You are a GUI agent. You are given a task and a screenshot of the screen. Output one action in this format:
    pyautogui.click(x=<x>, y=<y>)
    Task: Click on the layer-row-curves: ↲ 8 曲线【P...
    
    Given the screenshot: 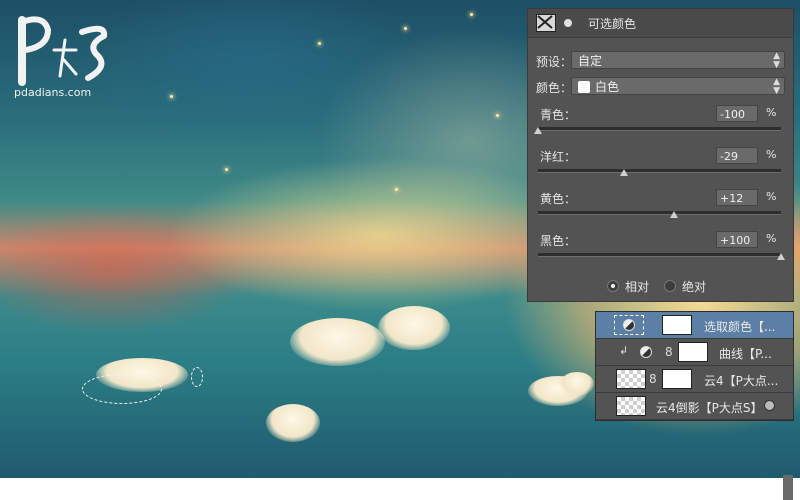 What is the action you would take?
    pyautogui.click(x=694, y=352)
    